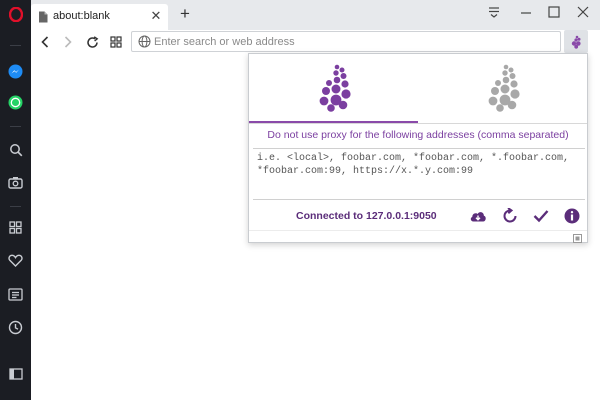  What do you see at coordinates (576, 41) in the screenshot?
I see `onion-proxy-extension-button` at bounding box center [576, 41].